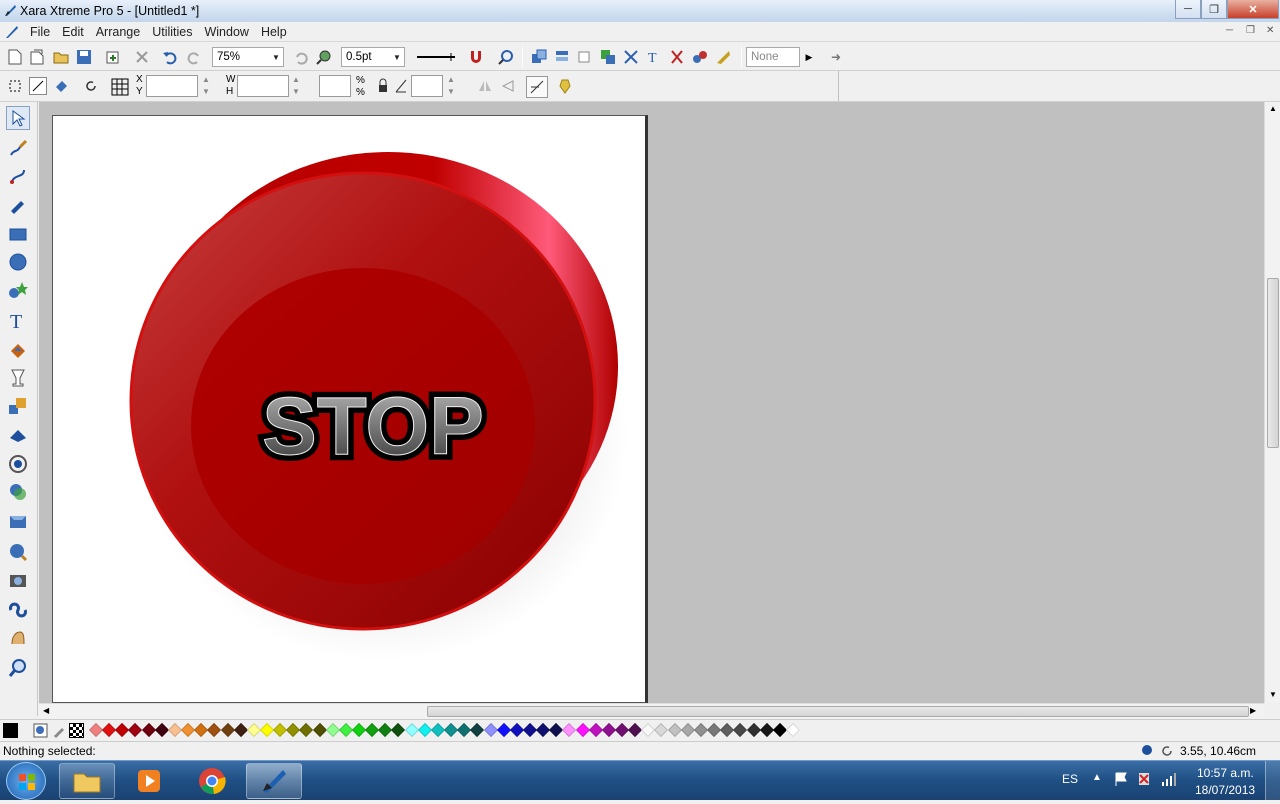 This screenshot has height=804, width=1280. What do you see at coordinates (1273, 108) in the screenshot?
I see `scroll-up-icon: ▲` at bounding box center [1273, 108].